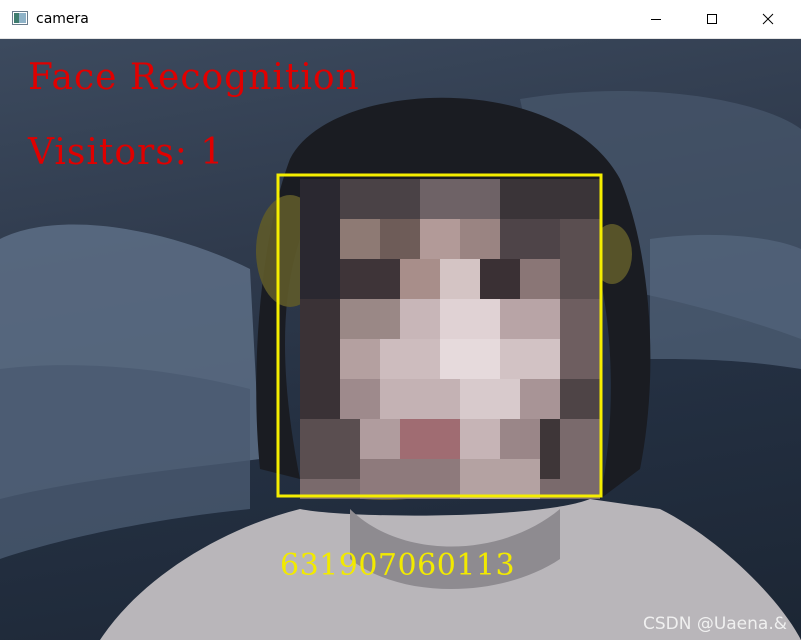  I want to click on visitor-count: Visitors: 1, so click(126, 152).